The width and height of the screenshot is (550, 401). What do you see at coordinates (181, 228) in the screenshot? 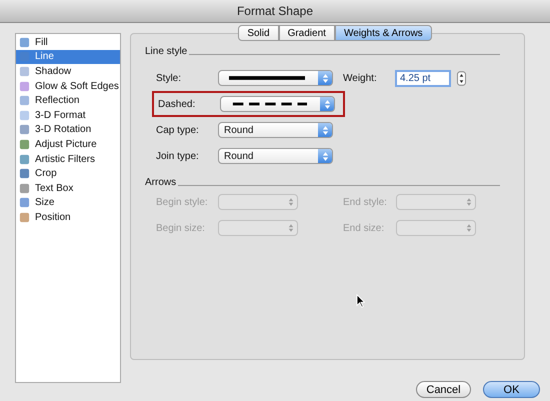
I see `field-label: Begin size:` at bounding box center [181, 228].